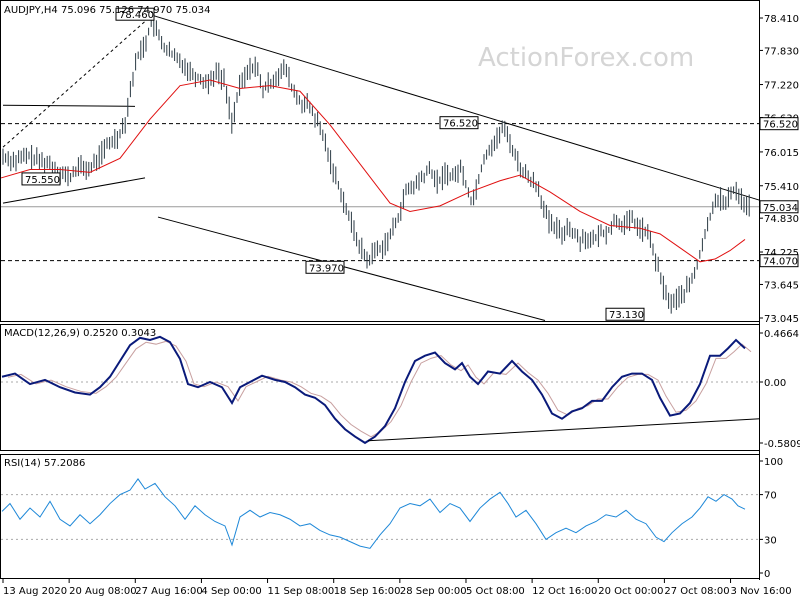 This screenshot has width=800, height=600. What do you see at coordinates (696, 591) in the screenshot?
I see `x-tick-label: 27 Oct 08:00` at bounding box center [696, 591].